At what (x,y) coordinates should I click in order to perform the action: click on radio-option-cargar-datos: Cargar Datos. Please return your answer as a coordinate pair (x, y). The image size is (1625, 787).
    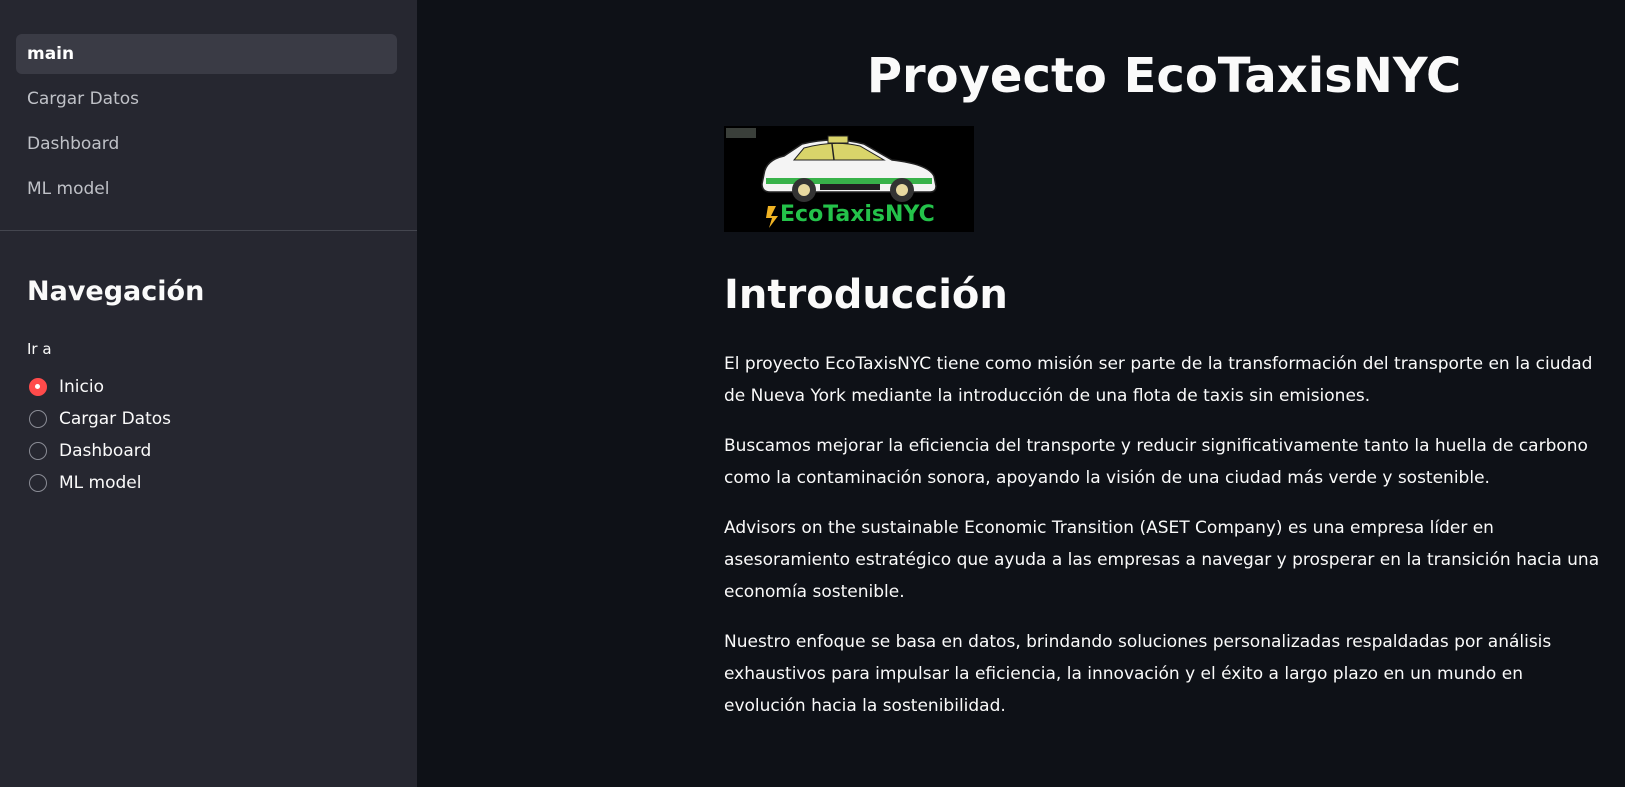
    Looking at the image, I should click on (100, 419).